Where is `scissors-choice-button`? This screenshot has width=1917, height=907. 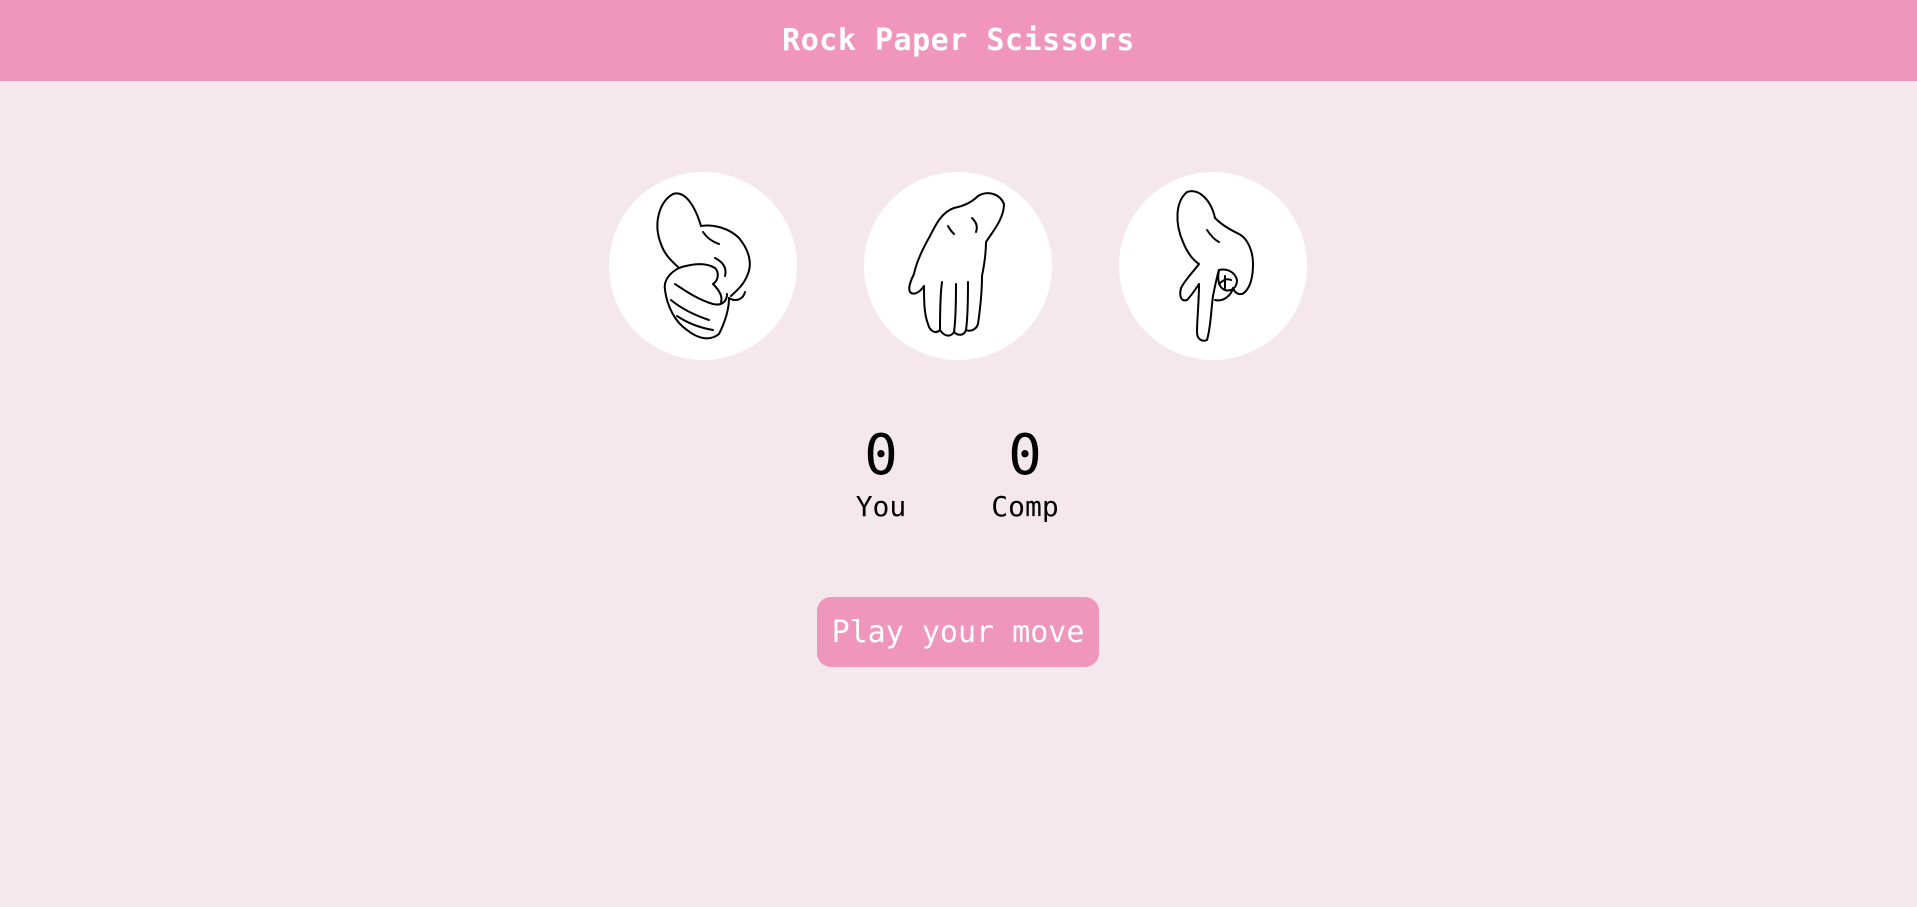
scissors-choice-button is located at coordinates (1213, 266).